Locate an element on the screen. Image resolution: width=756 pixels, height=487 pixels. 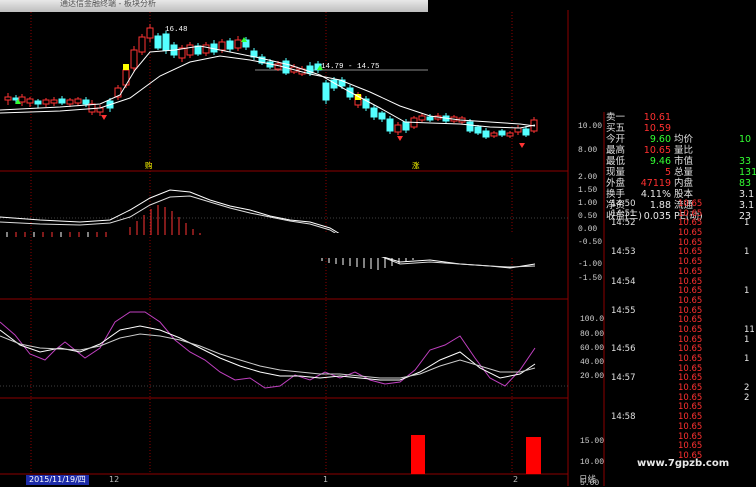
quote-label: 市值 is located at coordinates (684, 161).